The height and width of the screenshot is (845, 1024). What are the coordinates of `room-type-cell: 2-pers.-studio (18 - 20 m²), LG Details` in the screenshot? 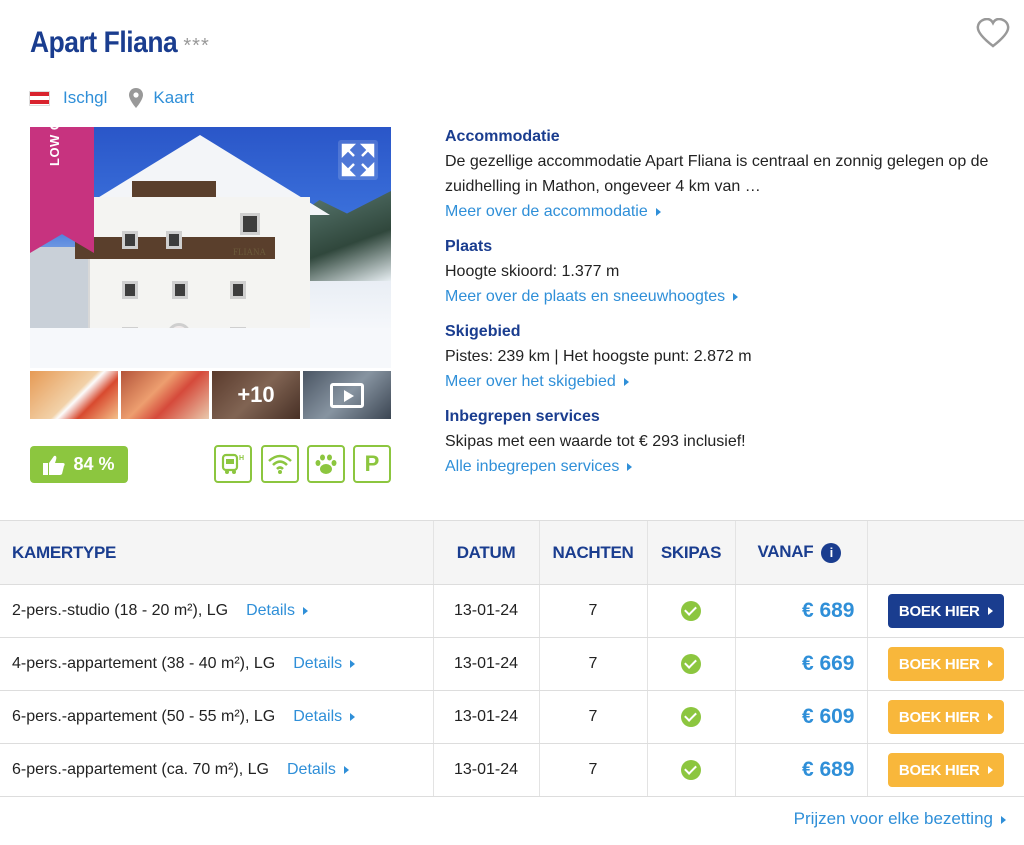 It's located at (216, 611).